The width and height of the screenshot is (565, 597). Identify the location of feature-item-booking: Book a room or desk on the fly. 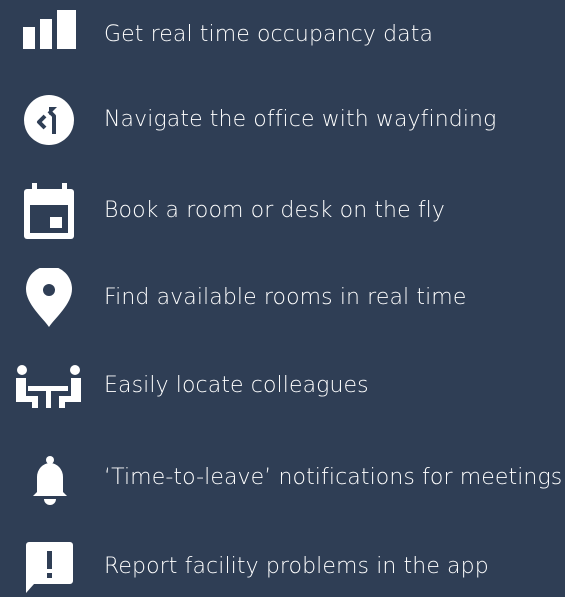
(282, 211).